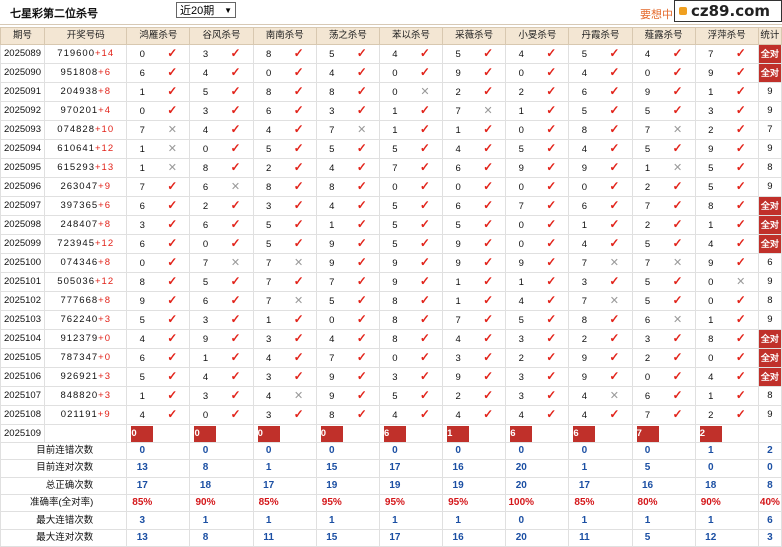 The height and width of the screenshot is (547, 782). Describe the element at coordinates (391, 168) in the screenshot. I see `table-row: 2025095 615293+13 1 ✕ 8 ✓ 2 ✓ 4 ✓ 7 ✓ 6 ✓ 9 ✓ 9 ✓ 1 ✕ 5 ✓ 8` at that location.